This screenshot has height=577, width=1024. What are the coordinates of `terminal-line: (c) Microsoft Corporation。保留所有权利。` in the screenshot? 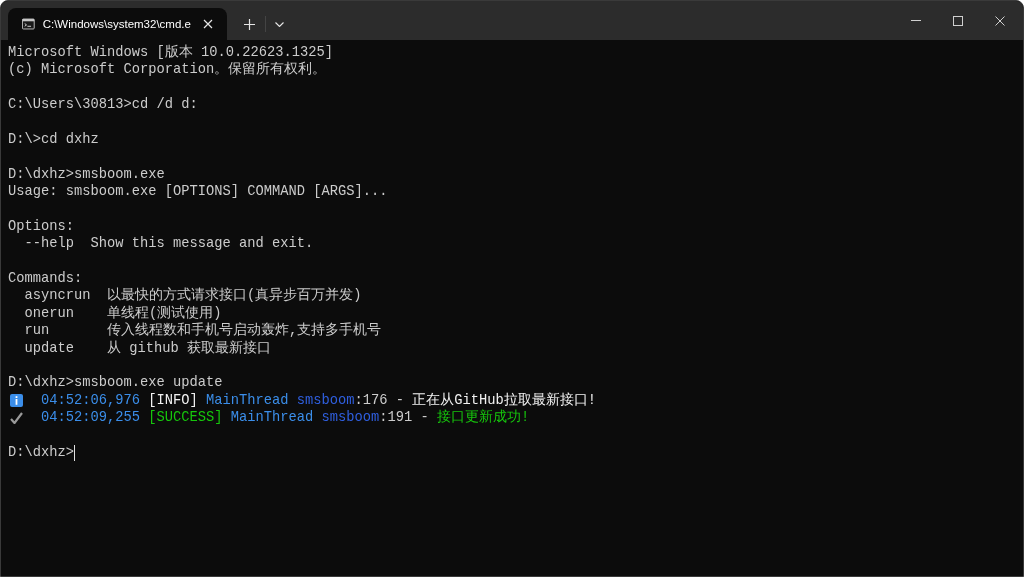 It's located at (167, 70).